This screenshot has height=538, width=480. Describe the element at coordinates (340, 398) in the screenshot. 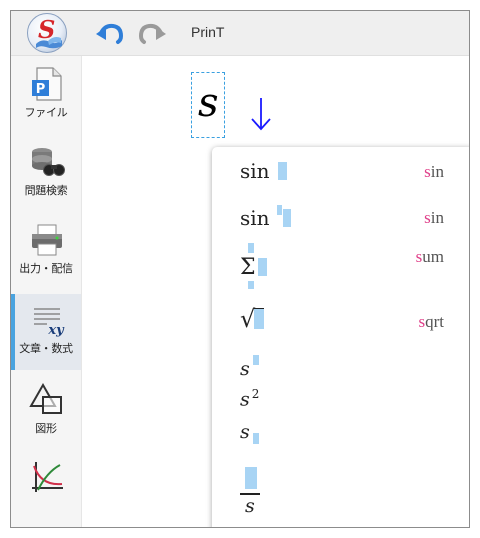

I see `suggestion-s-squared: s2` at that location.